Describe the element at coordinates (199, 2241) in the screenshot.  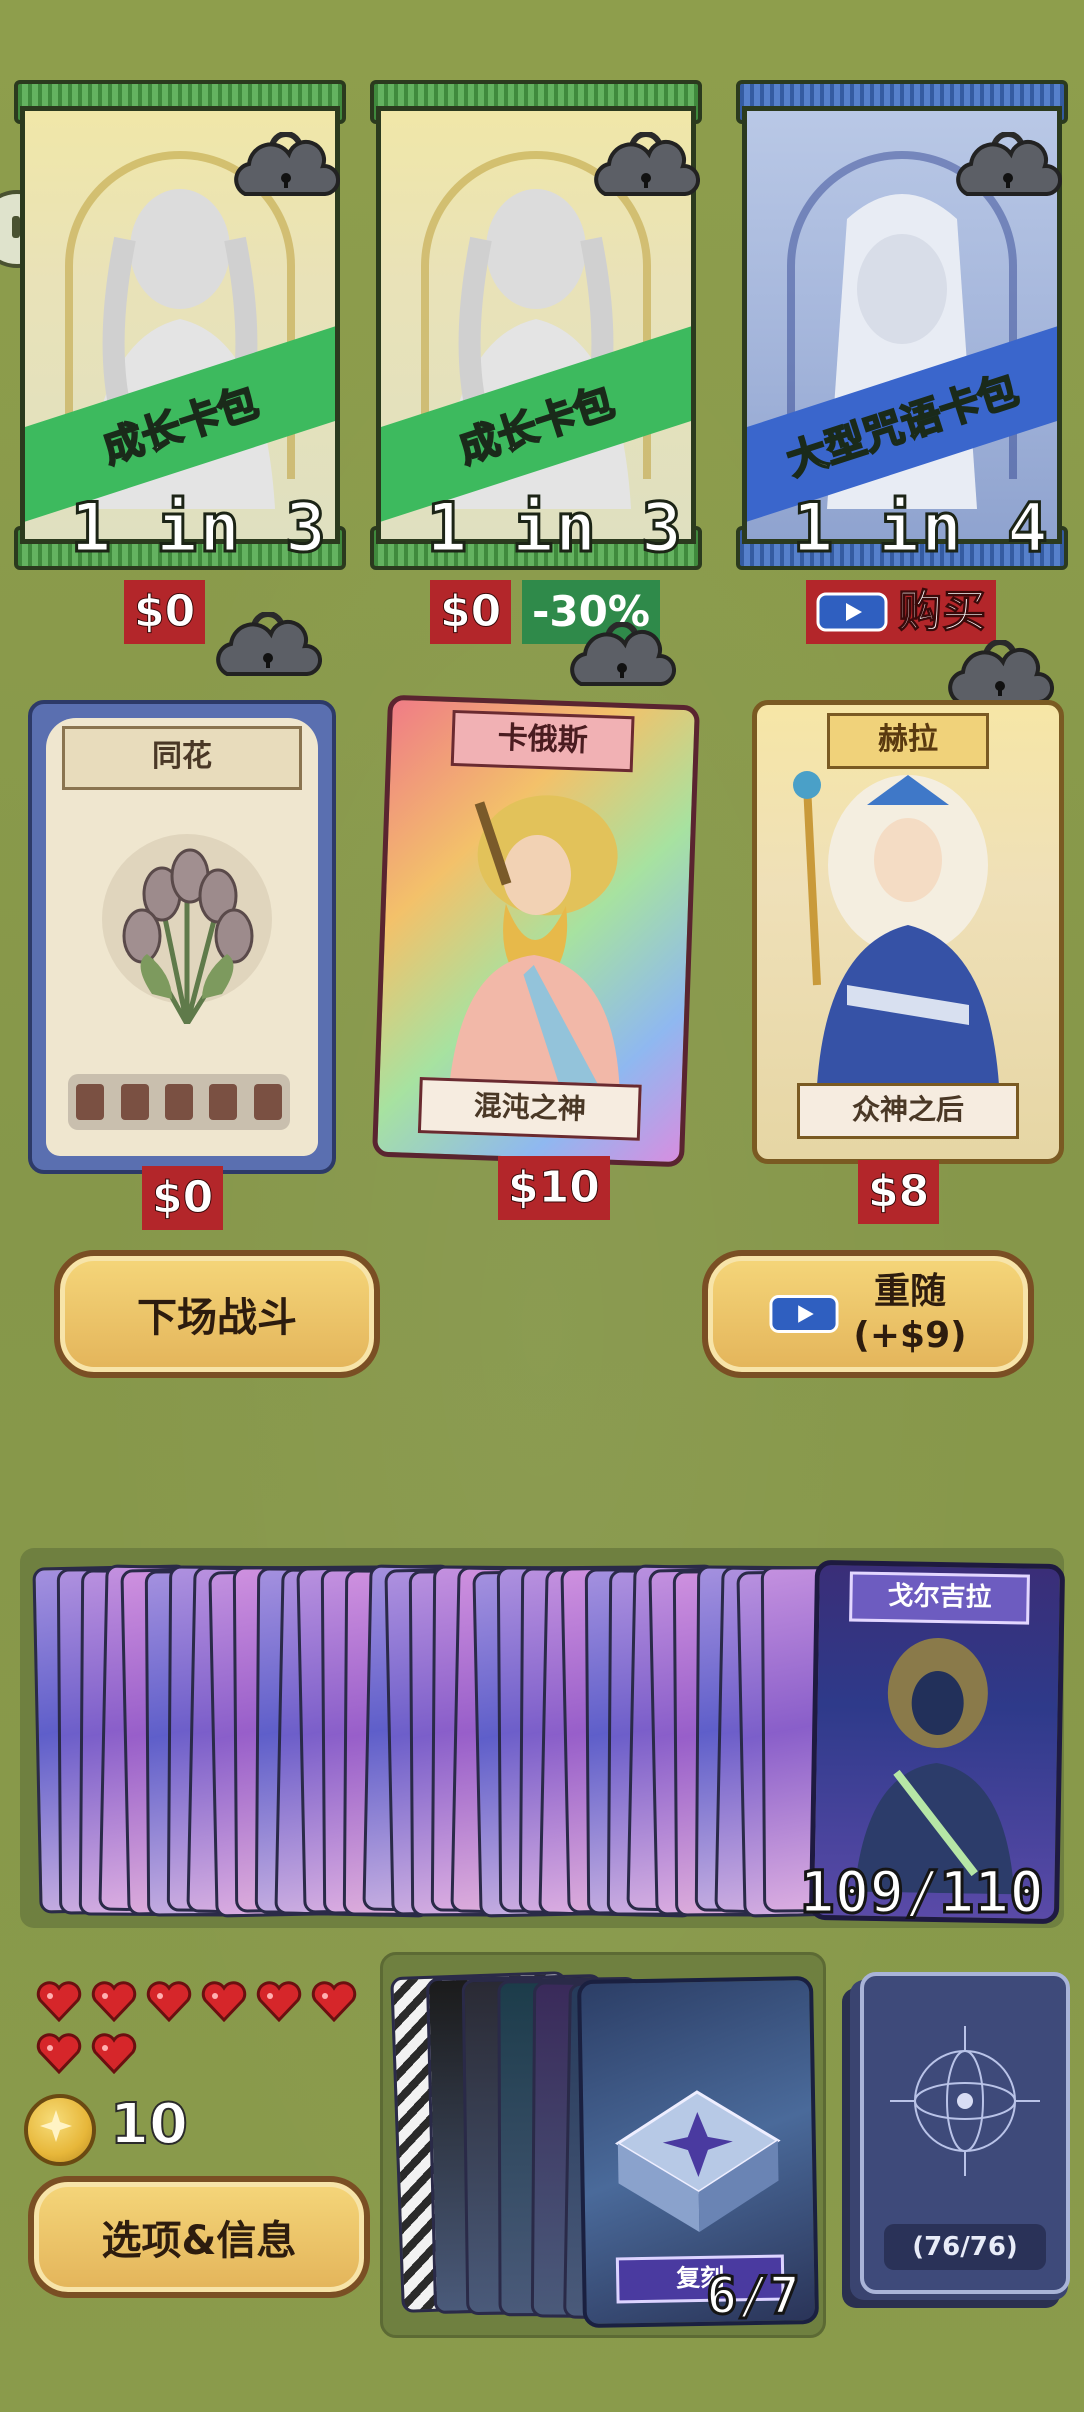
I see `options-button-label: 选项&信息` at that location.